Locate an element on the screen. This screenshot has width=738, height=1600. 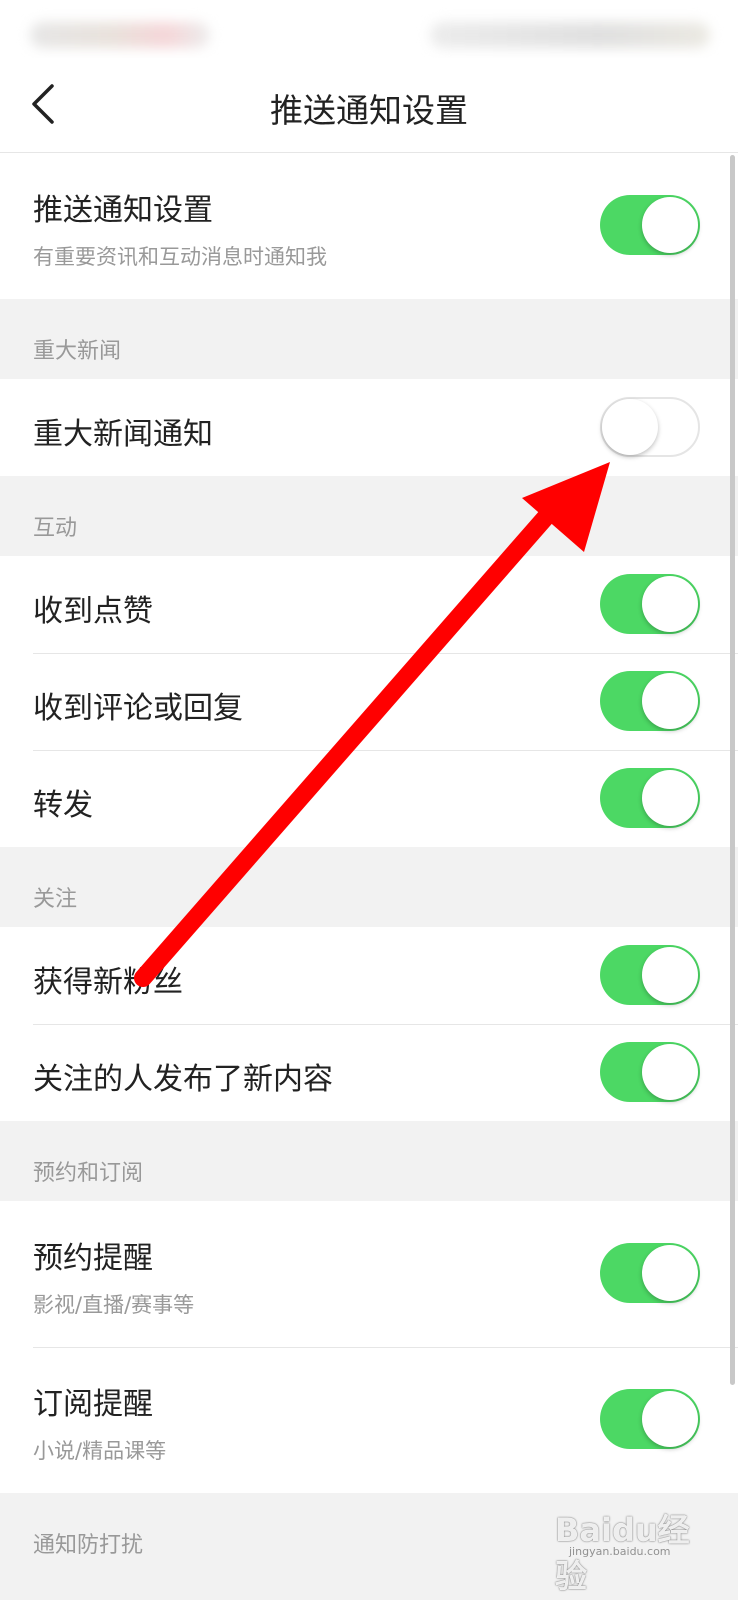
likes-label: 收到点赞 is located at coordinates (93, 611).